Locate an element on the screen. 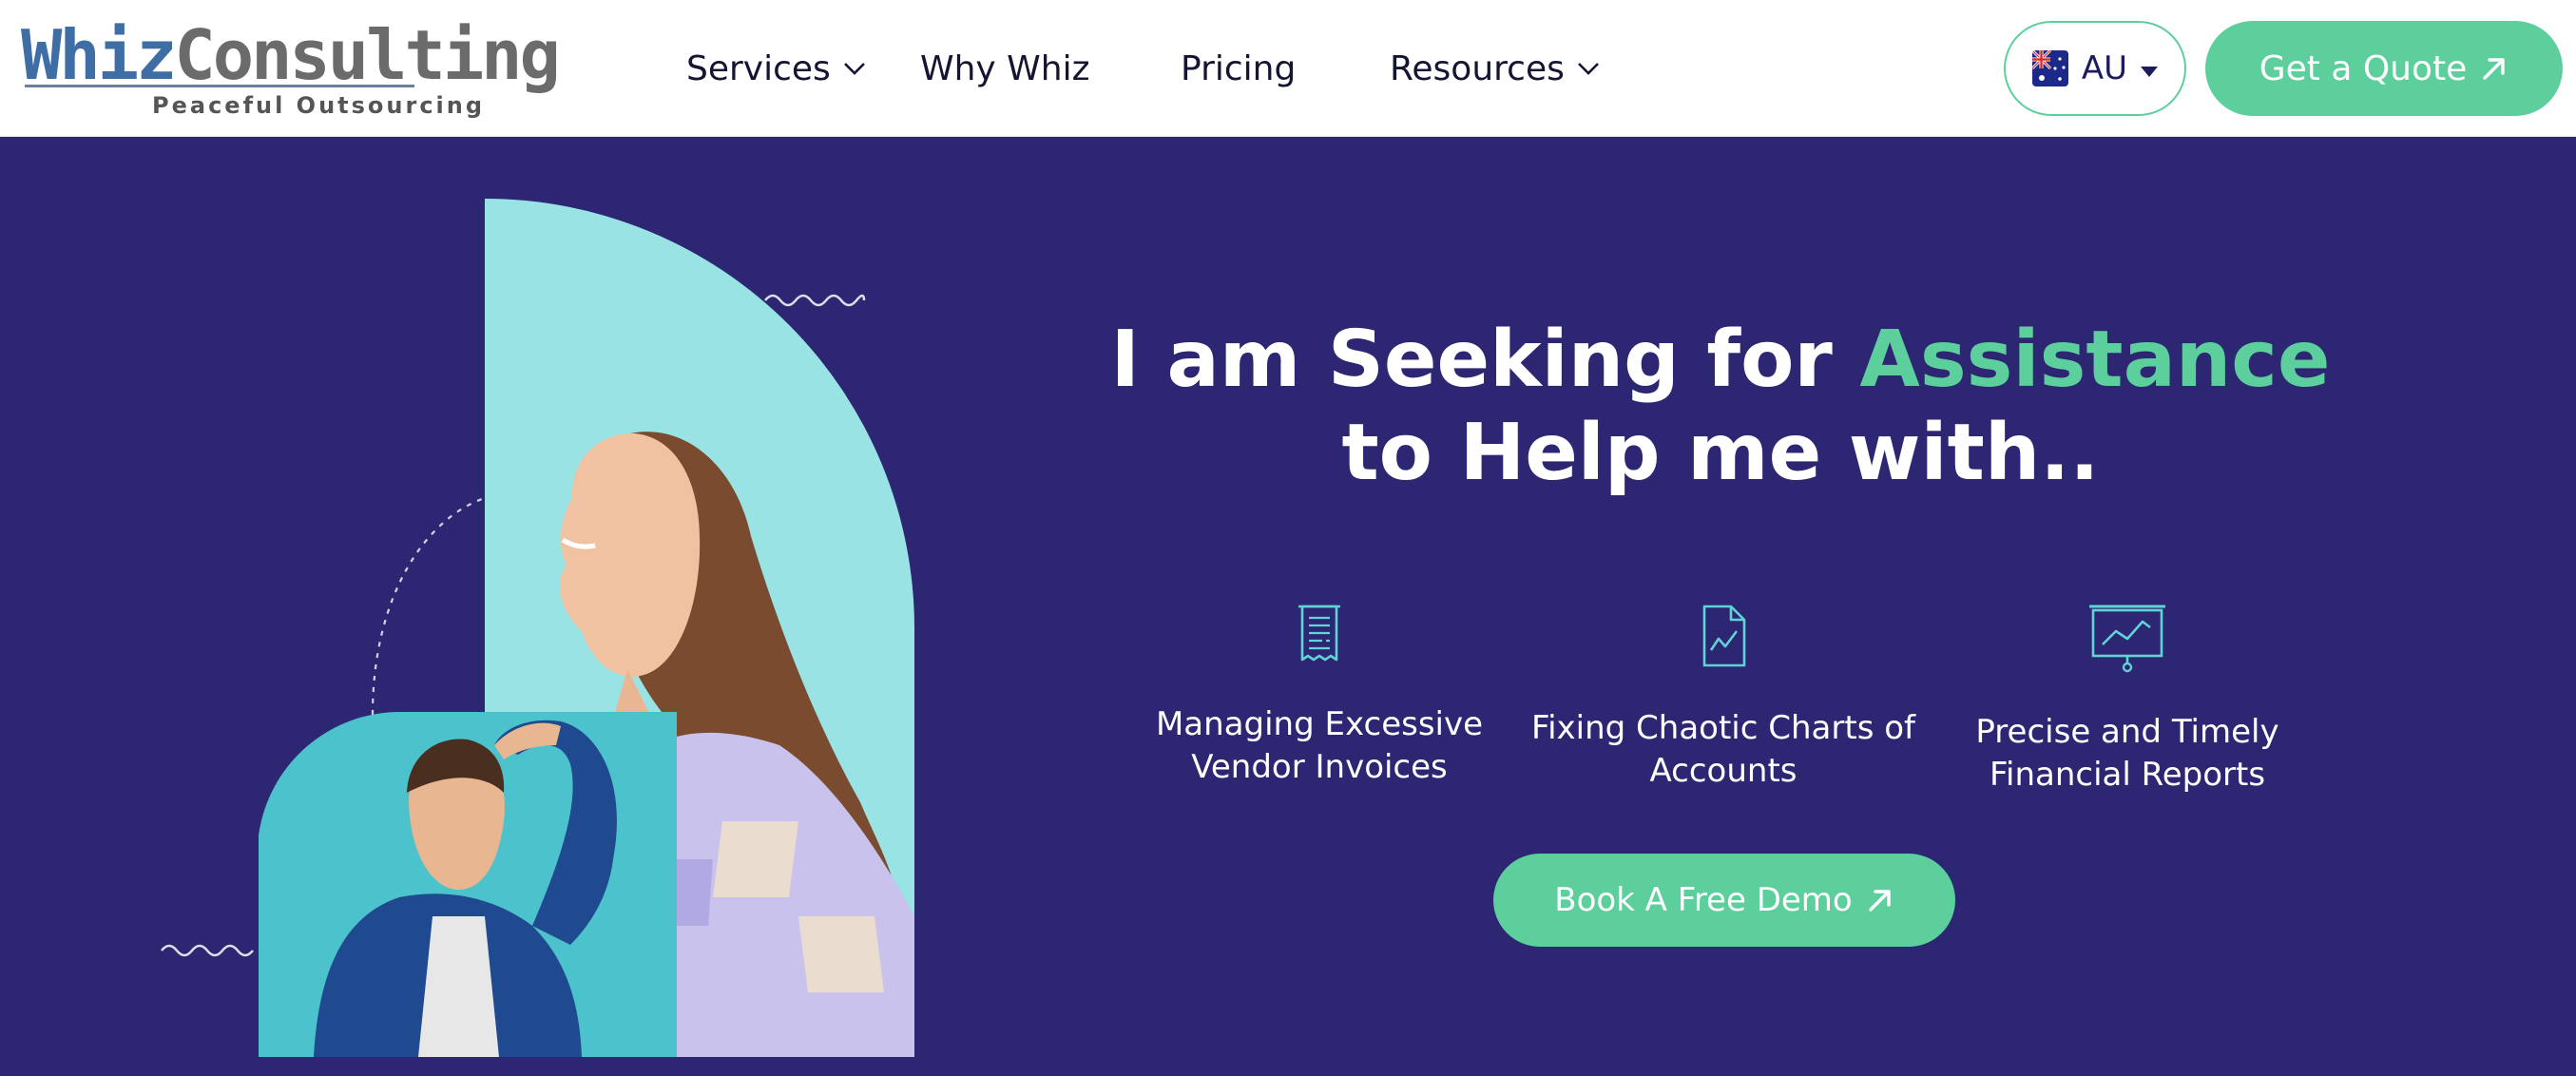  nav-pricing: Pricing is located at coordinates (1238, 68).